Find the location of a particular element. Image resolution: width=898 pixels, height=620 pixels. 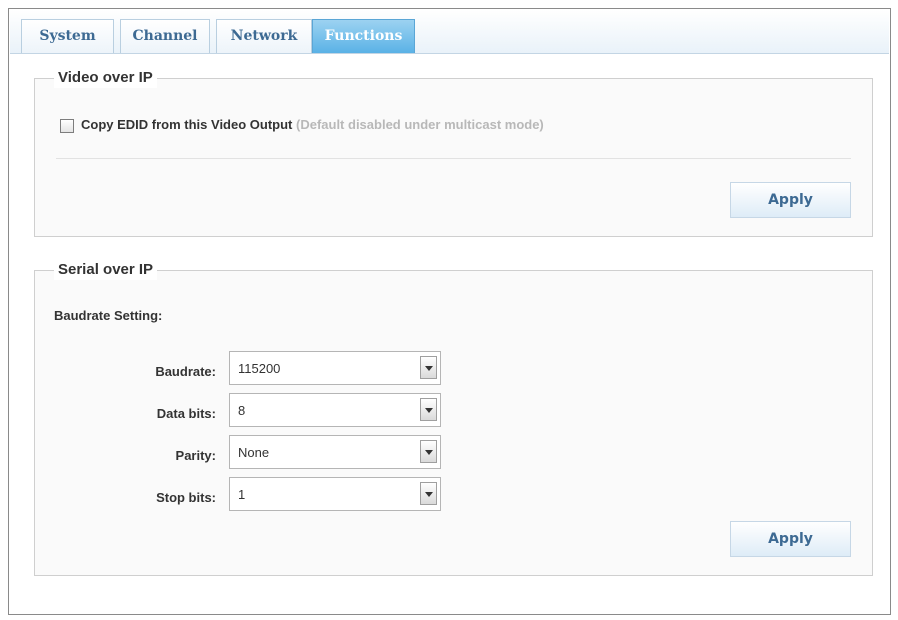

data-bits-select: 8 is located at coordinates (335, 410).